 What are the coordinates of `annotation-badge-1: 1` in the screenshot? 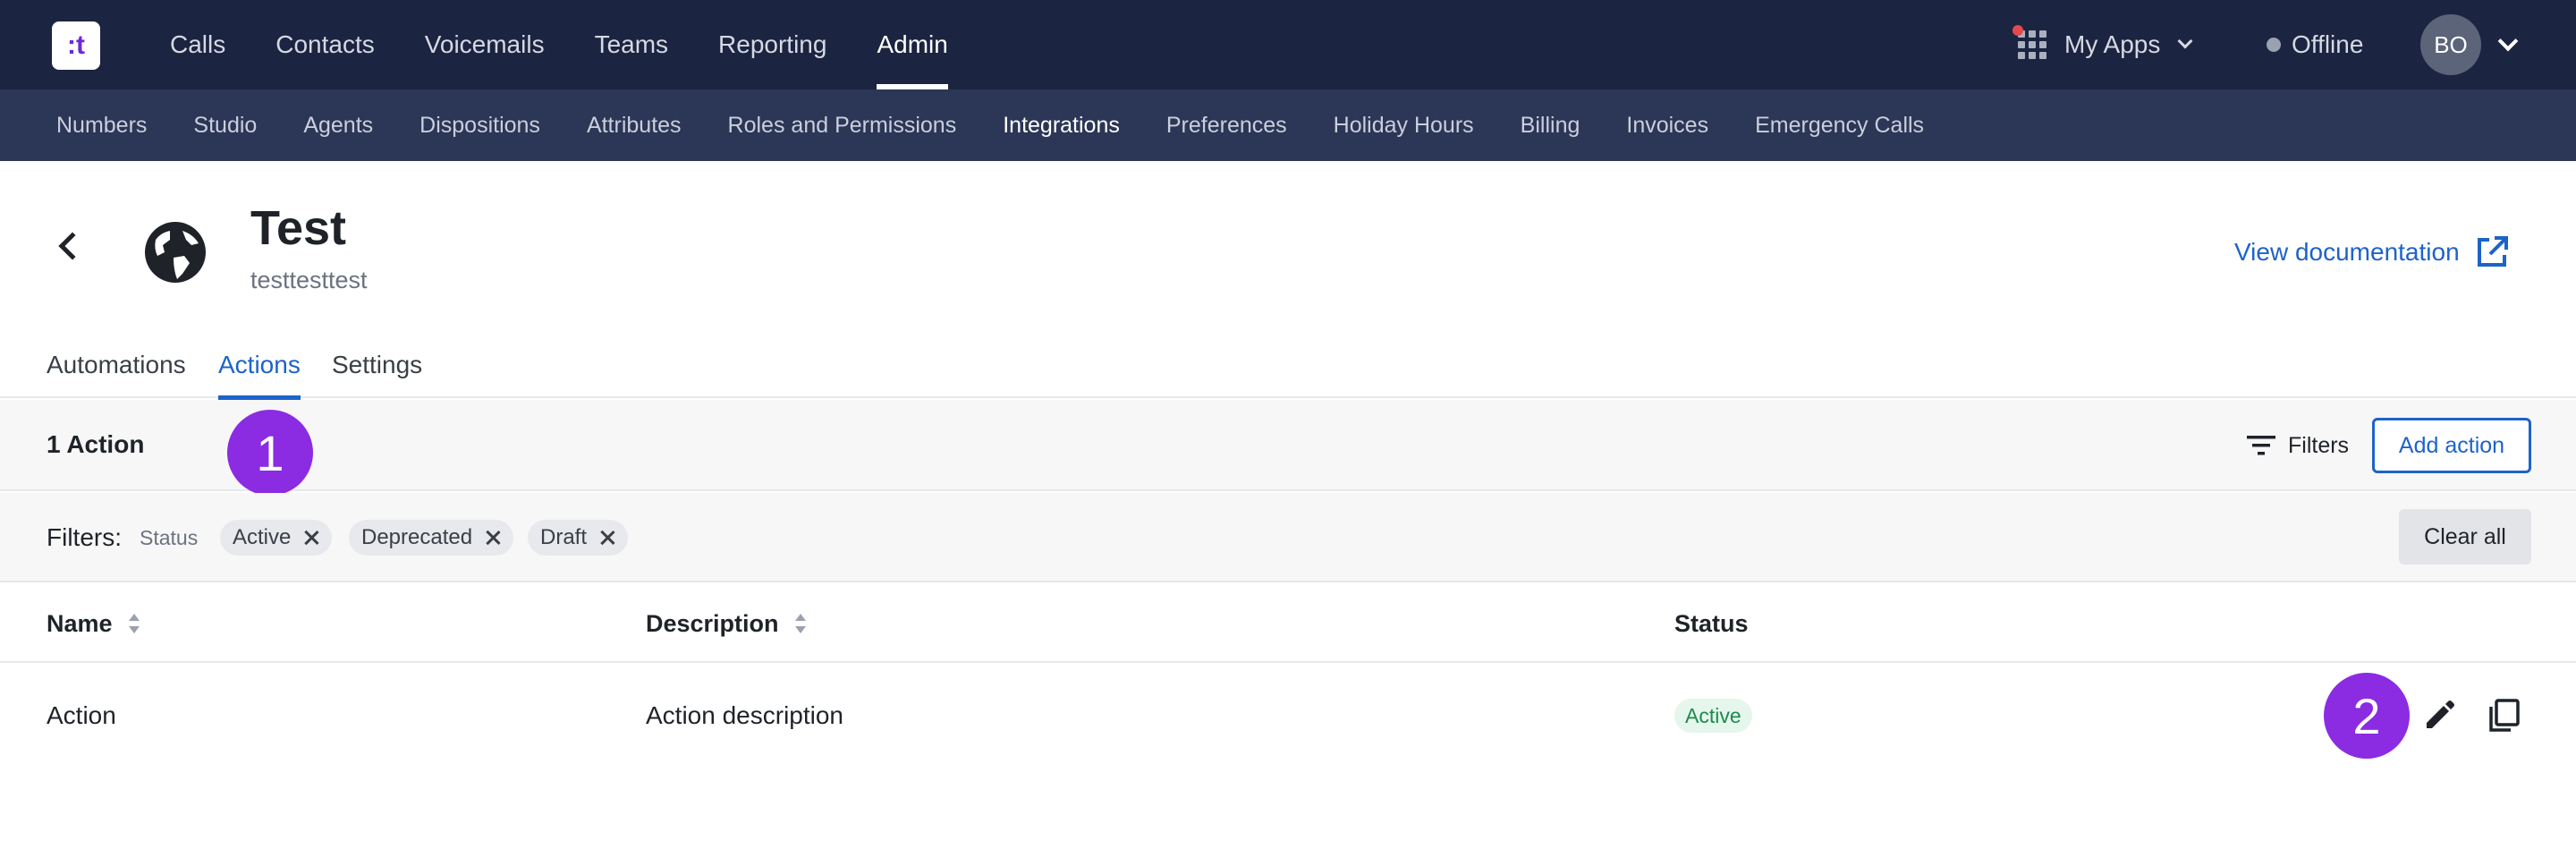 It's located at (270, 453).